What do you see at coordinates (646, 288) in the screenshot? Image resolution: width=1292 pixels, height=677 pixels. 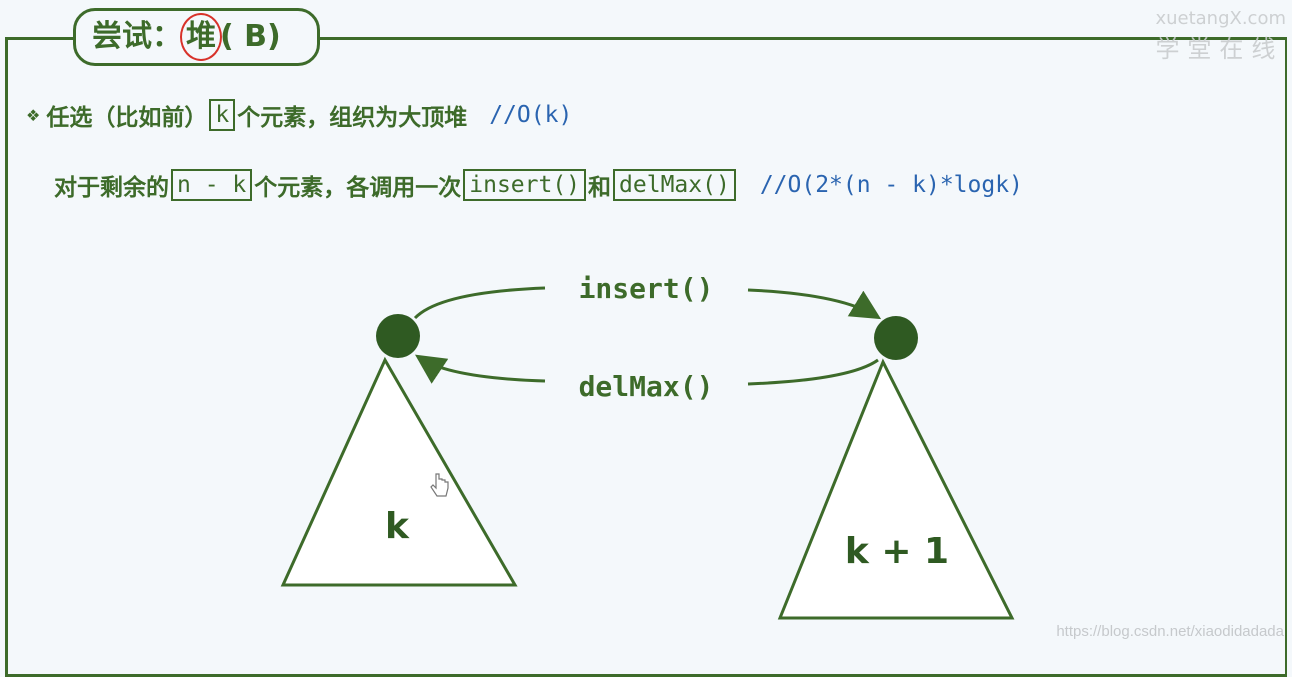 I see `insert-label: insert()` at bounding box center [646, 288].